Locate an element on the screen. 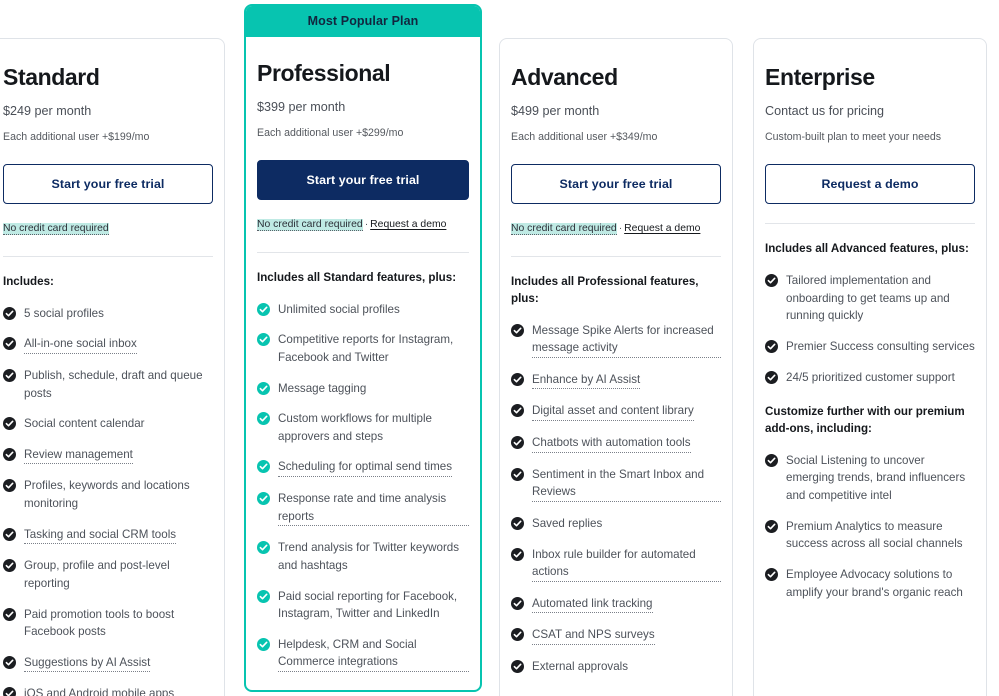  feature-item: Response rate and time analysis reports is located at coordinates (363, 508).